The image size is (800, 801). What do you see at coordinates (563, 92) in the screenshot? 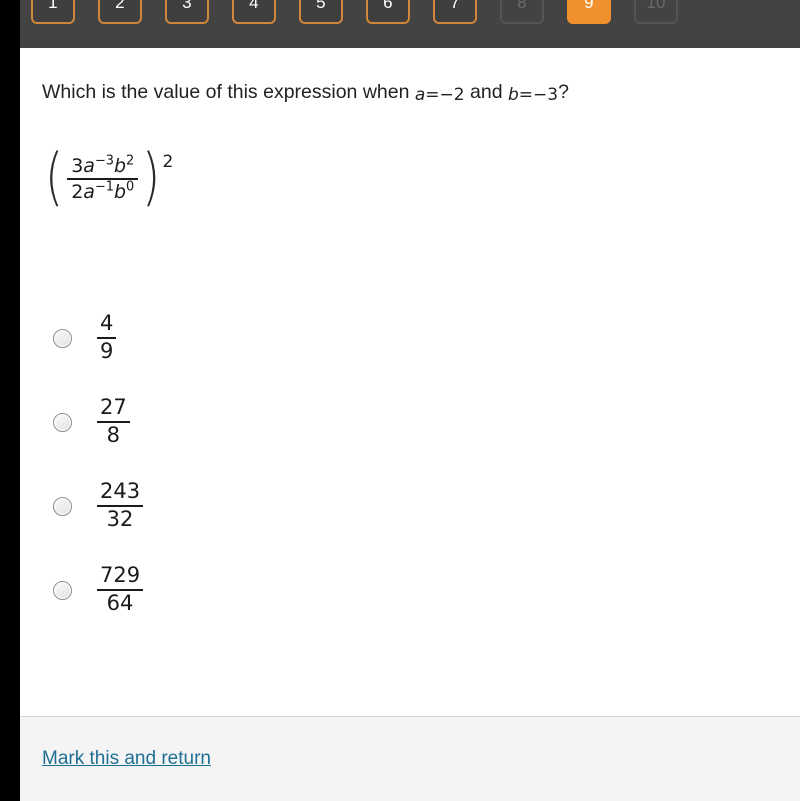
I see `question-prompt-suffix: ?` at bounding box center [563, 92].